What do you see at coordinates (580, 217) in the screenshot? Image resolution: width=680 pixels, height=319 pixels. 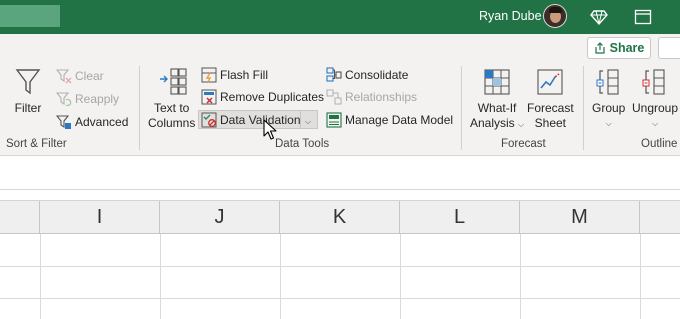 I see `column-header-m: M` at bounding box center [580, 217].